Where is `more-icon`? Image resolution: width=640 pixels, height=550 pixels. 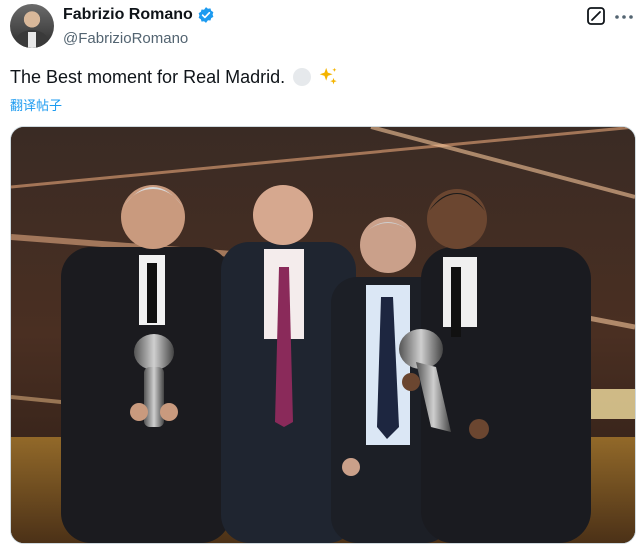
more-icon is located at coordinates (624, 16).